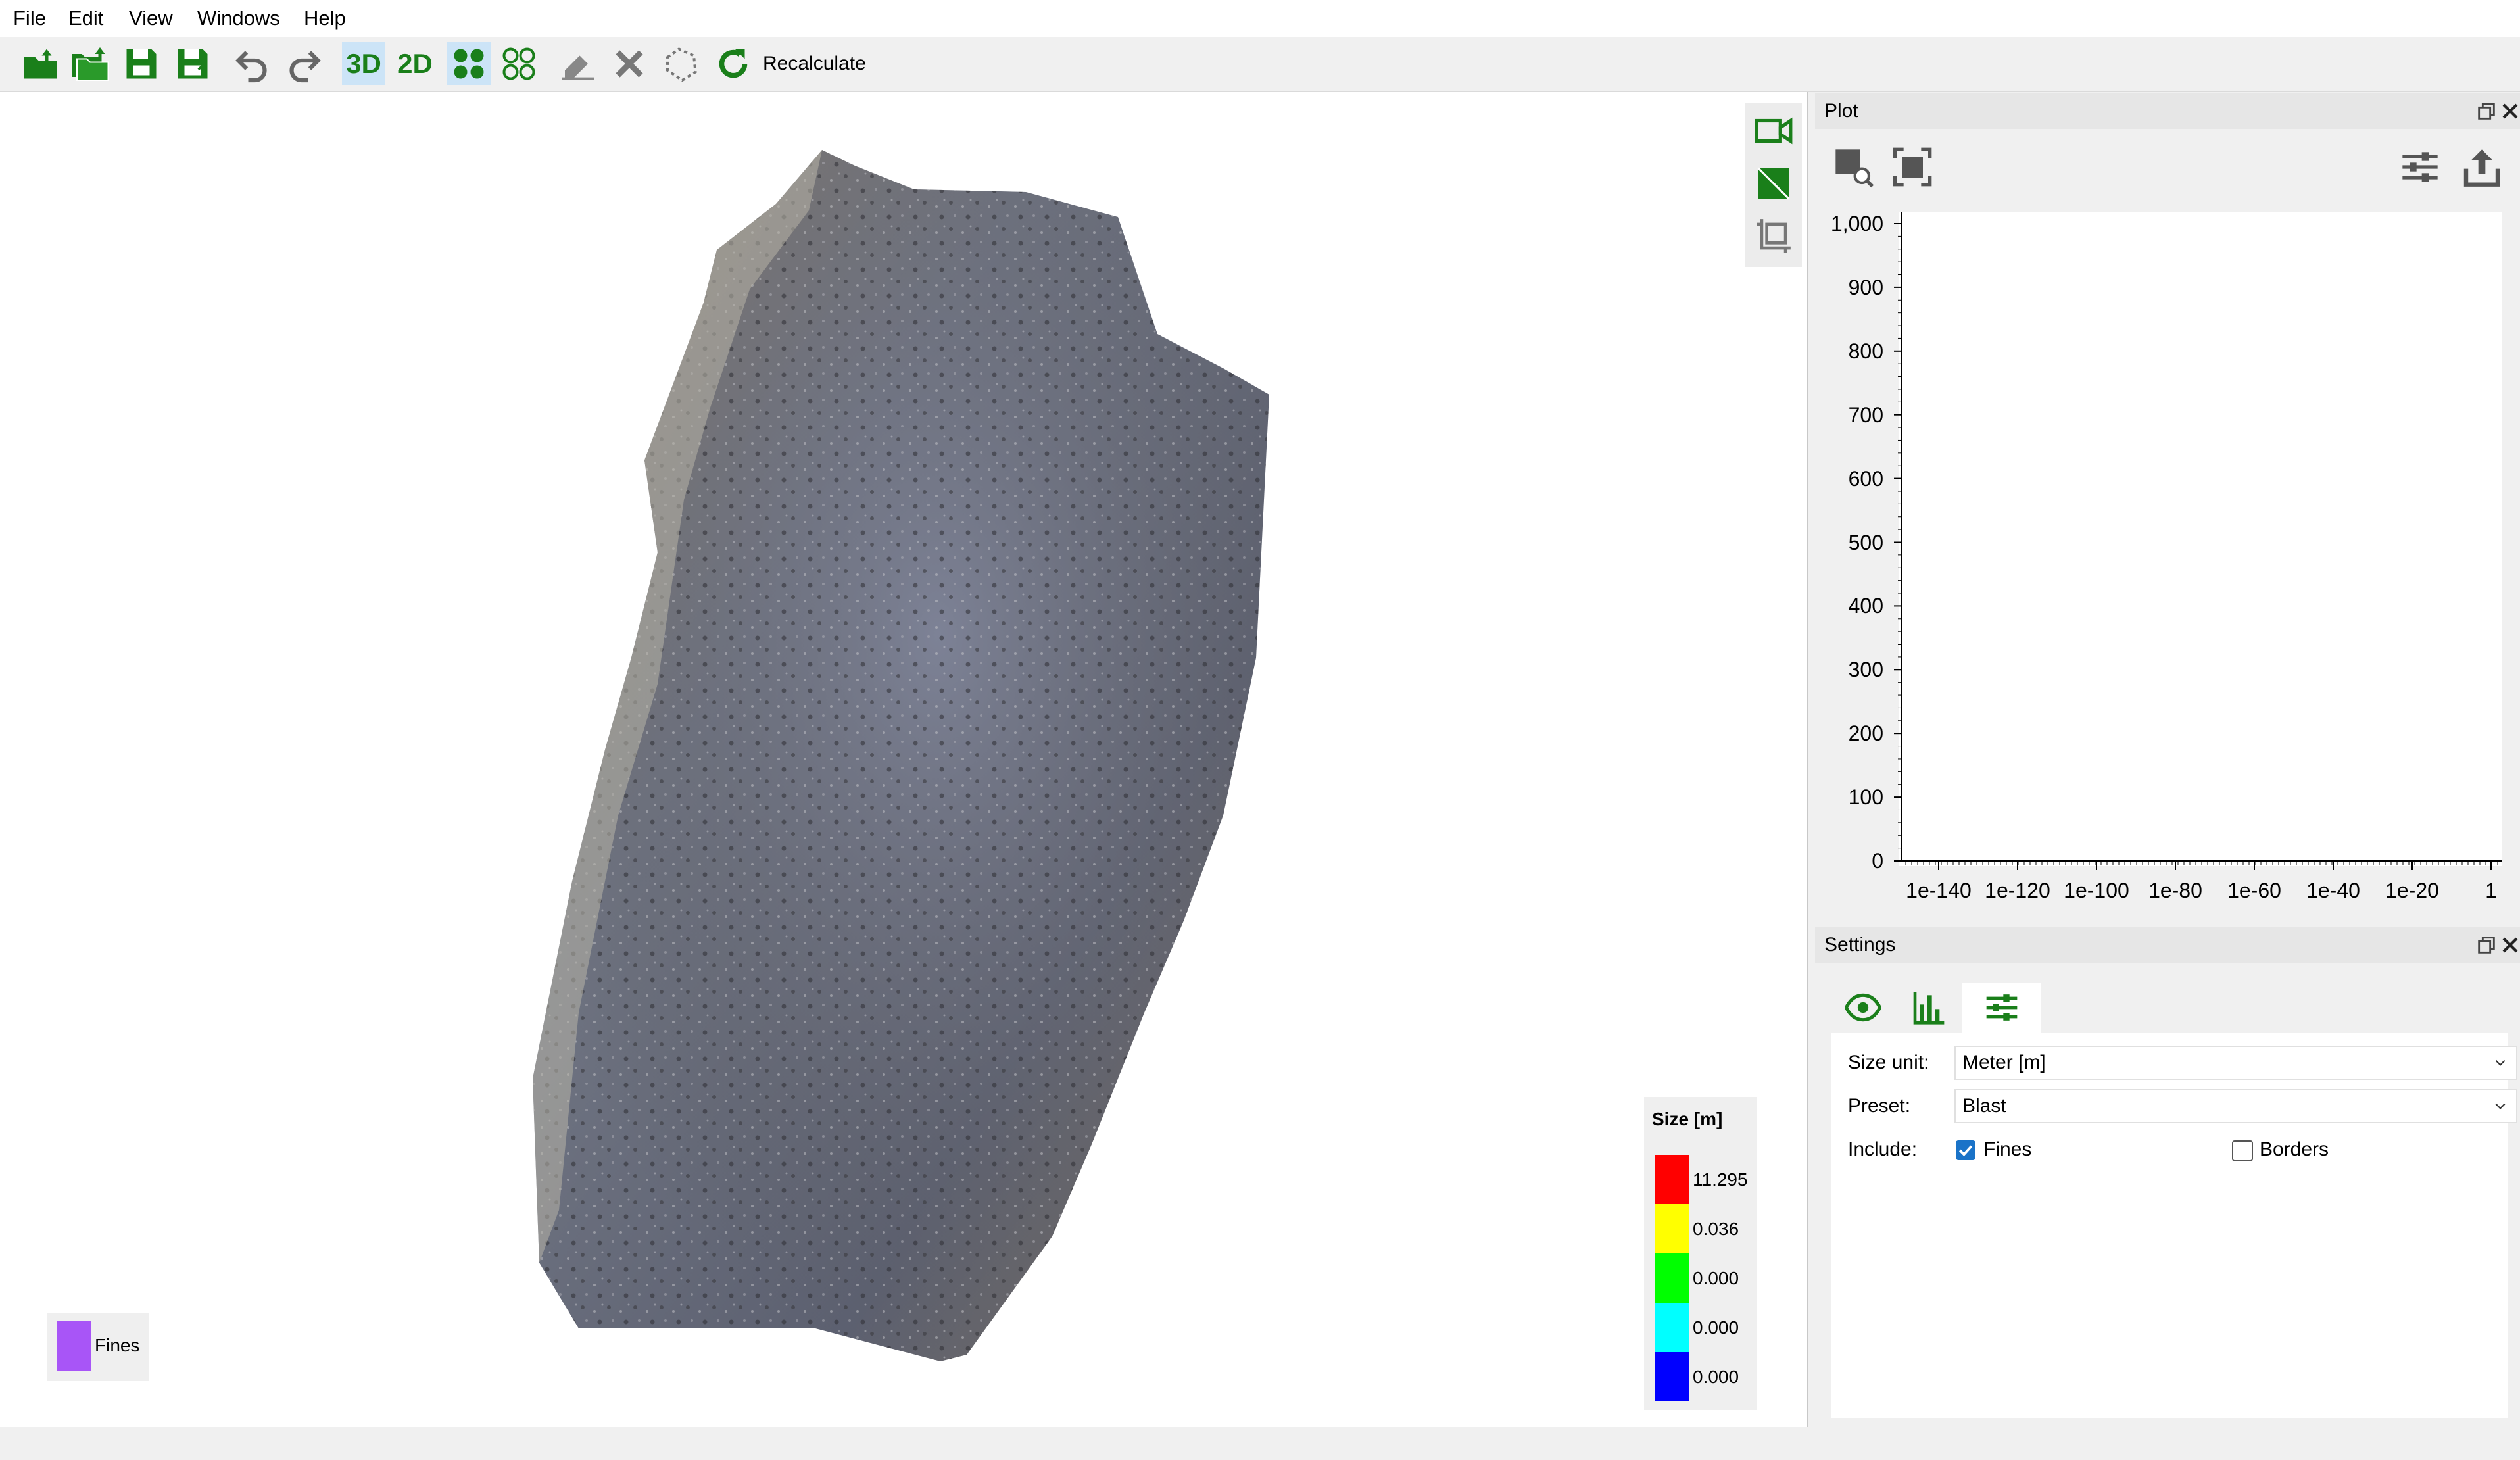 This screenshot has width=2520, height=1460. I want to click on panel-splitter, so click(1810, 760).